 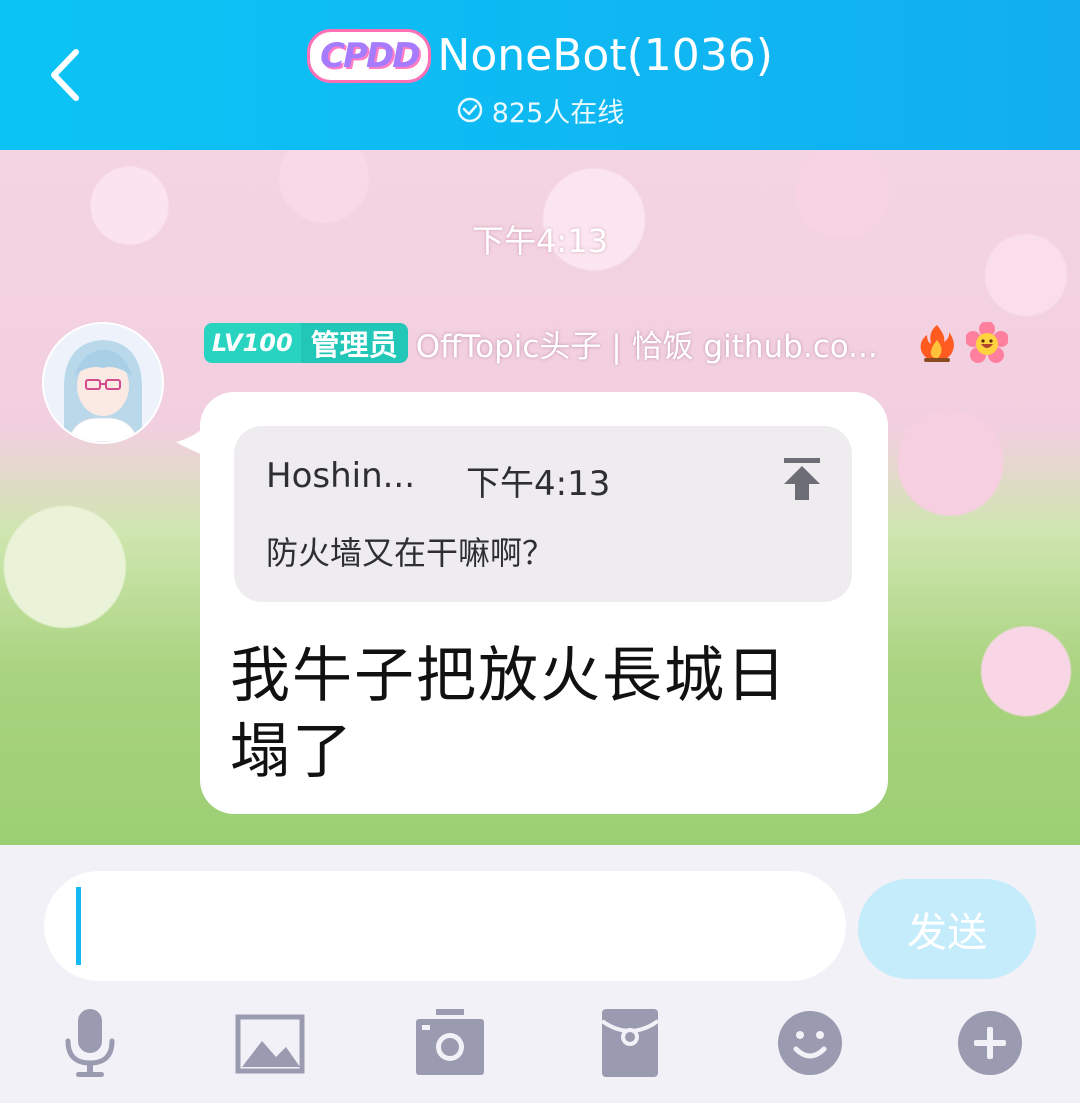 What do you see at coordinates (810, 1043) in the screenshot?
I see `emoji-icon` at bounding box center [810, 1043].